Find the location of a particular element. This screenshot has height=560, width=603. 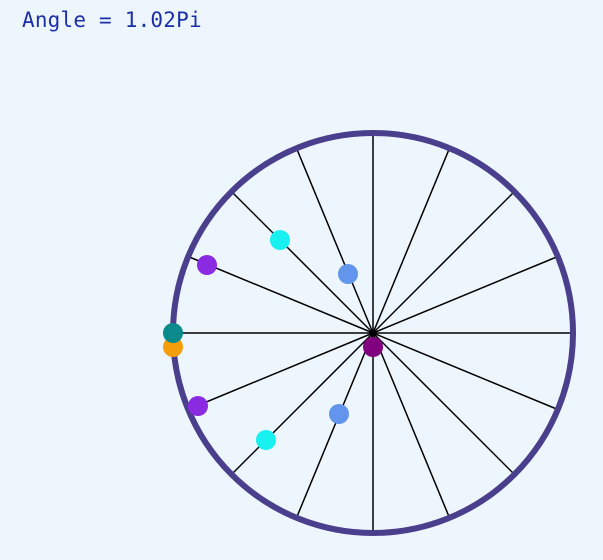

ball-teal is located at coordinates (173, 333).